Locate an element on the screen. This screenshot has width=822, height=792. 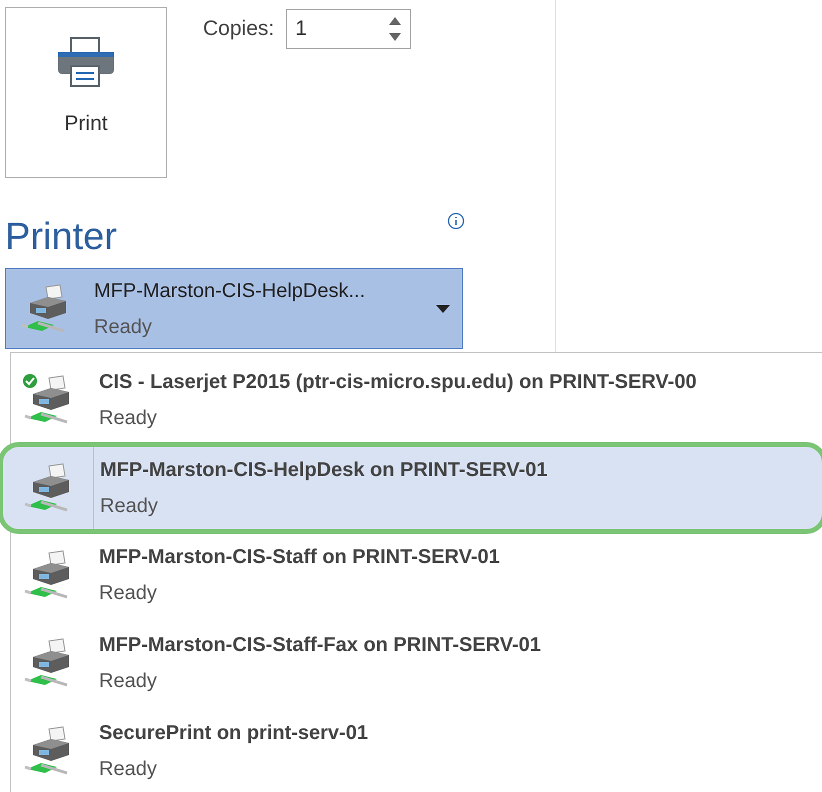
caret-icon is located at coordinates (443, 308).